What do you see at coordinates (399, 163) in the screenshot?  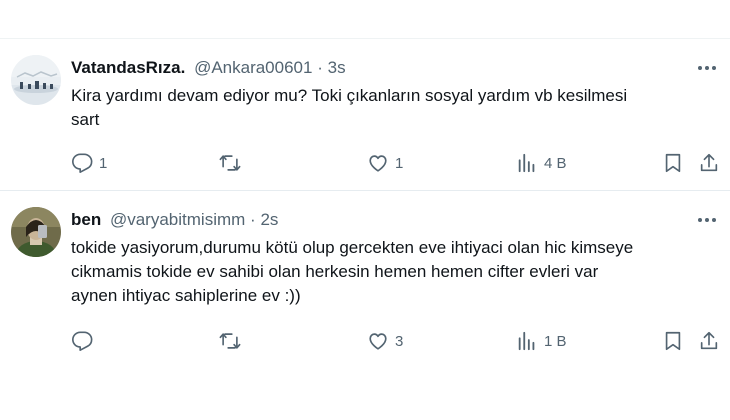 I see `like-count: 1` at bounding box center [399, 163].